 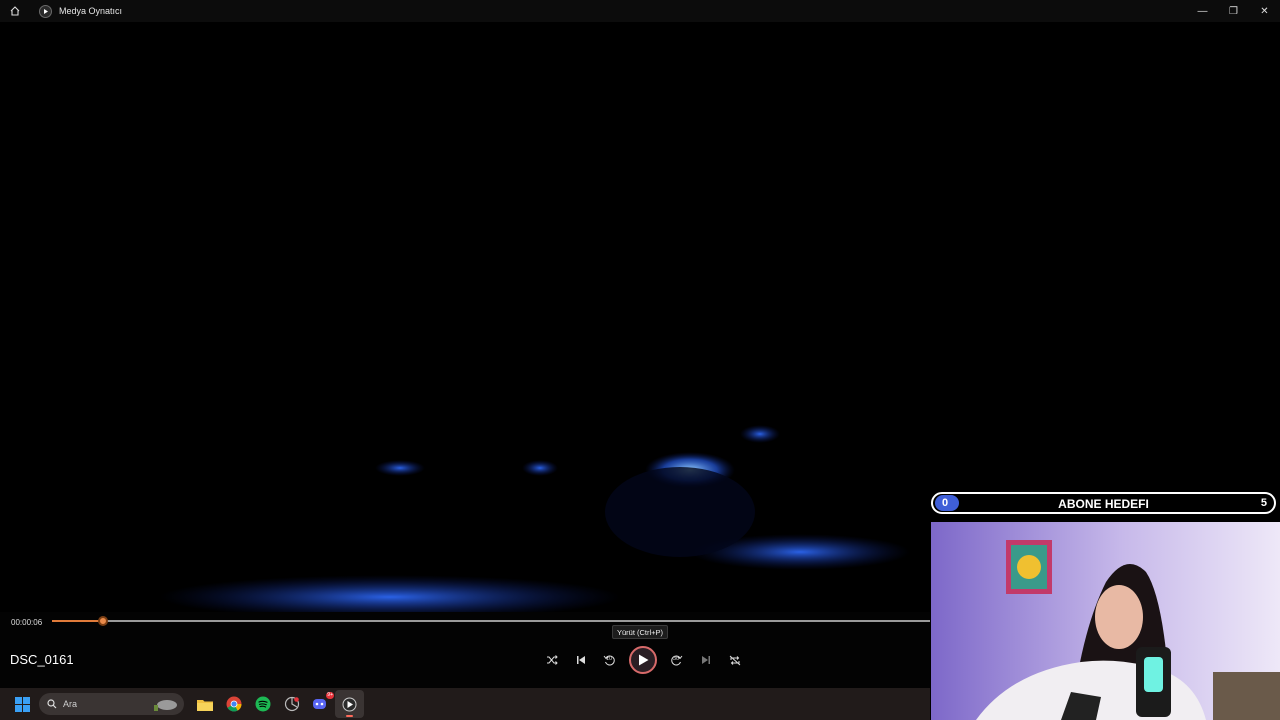 What do you see at coordinates (42, 659) in the screenshot?
I see `file-name: DSC_0161` at bounding box center [42, 659].